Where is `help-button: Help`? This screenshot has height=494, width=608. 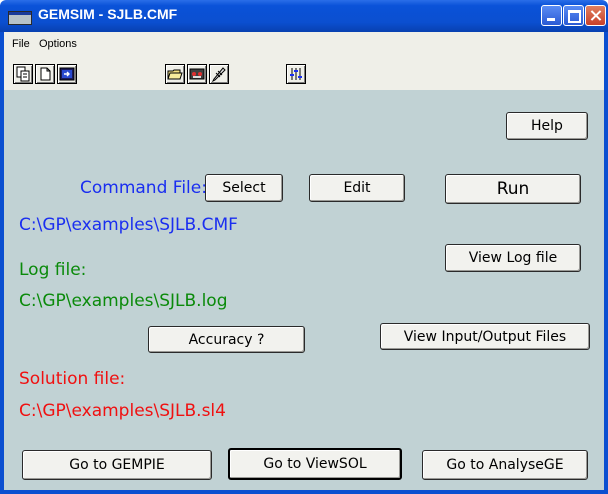 help-button: Help is located at coordinates (547, 126).